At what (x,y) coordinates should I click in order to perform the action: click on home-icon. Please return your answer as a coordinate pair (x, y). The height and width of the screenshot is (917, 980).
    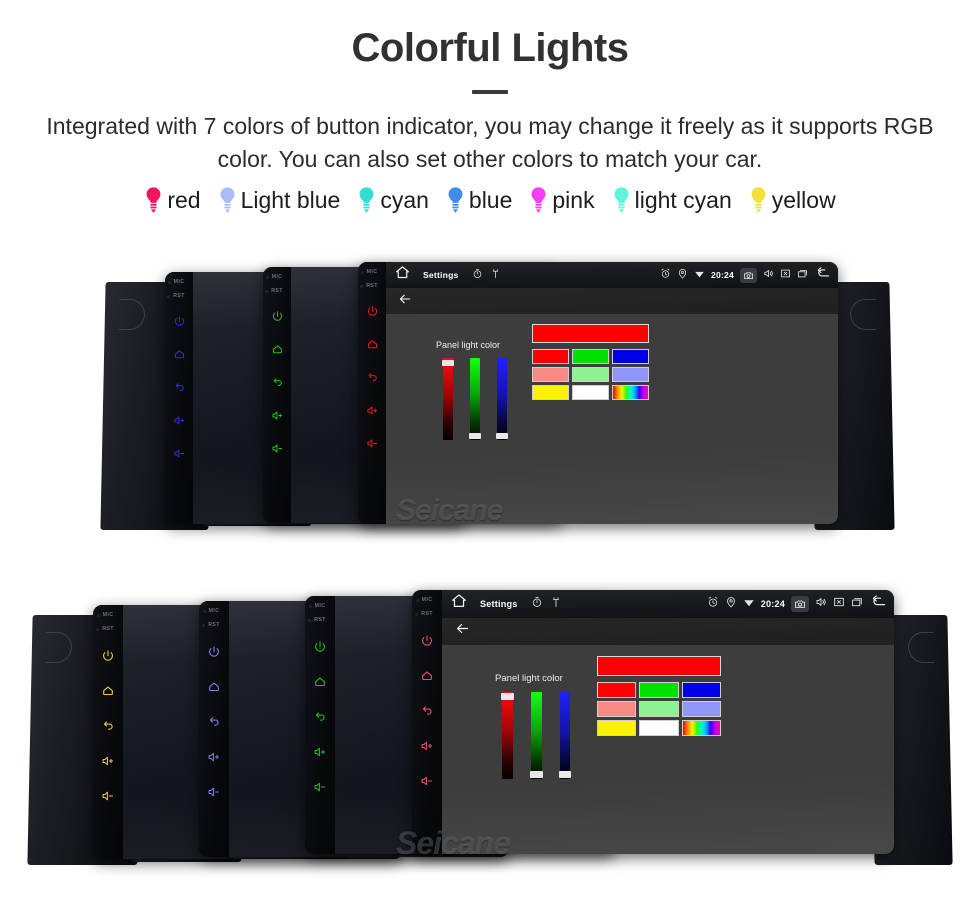
    Looking at the image, I should click on (402, 272).